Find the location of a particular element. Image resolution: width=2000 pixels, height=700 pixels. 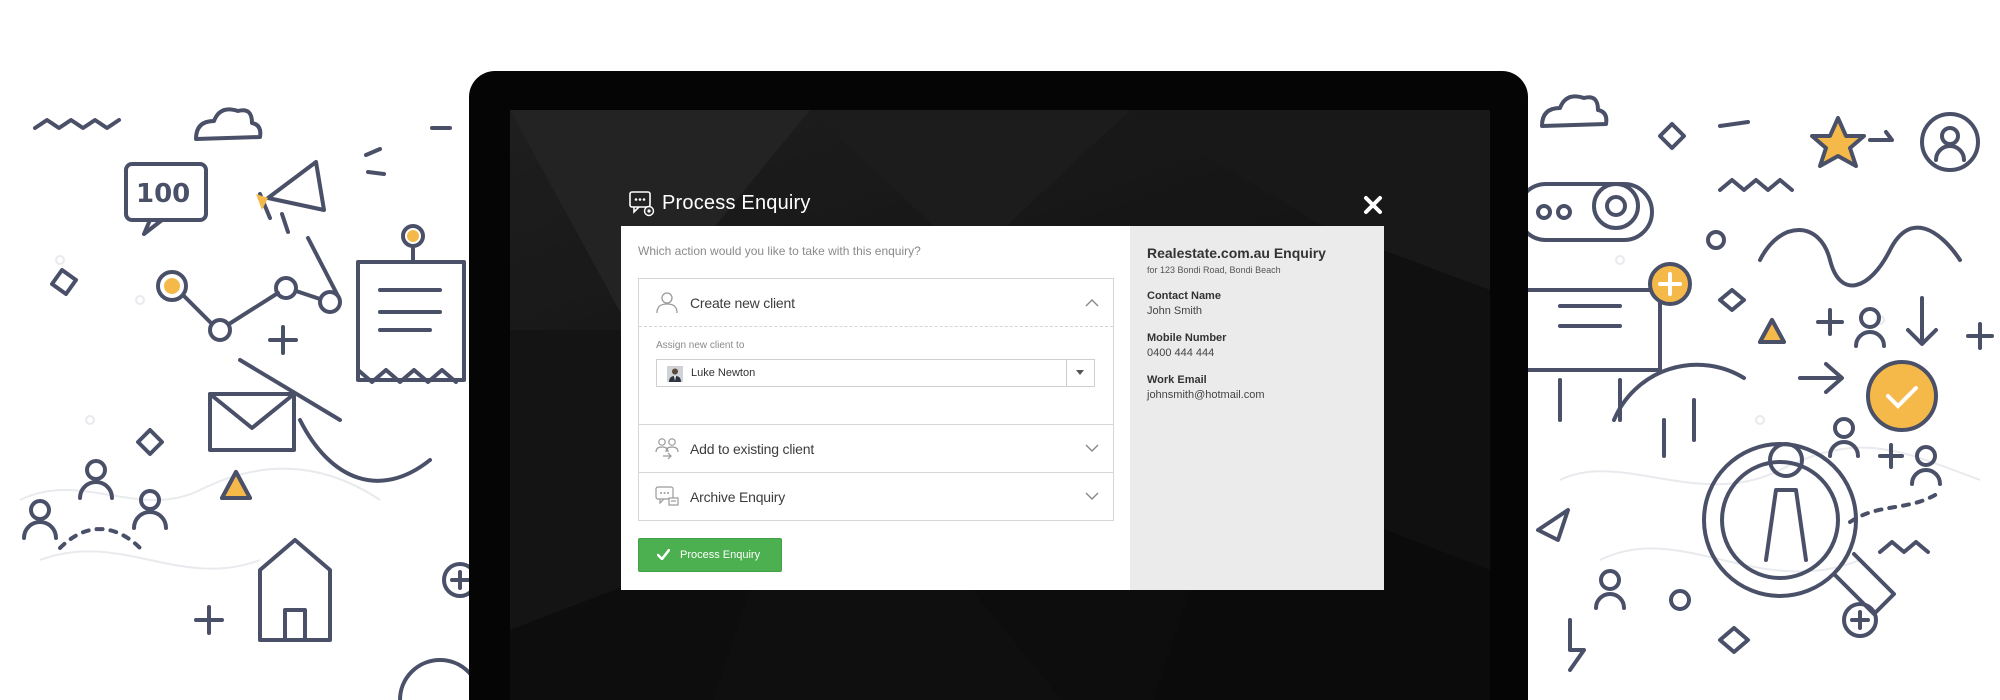

mobile-number-group: Mobile Number 0400 444 444 is located at coordinates (1265, 345).